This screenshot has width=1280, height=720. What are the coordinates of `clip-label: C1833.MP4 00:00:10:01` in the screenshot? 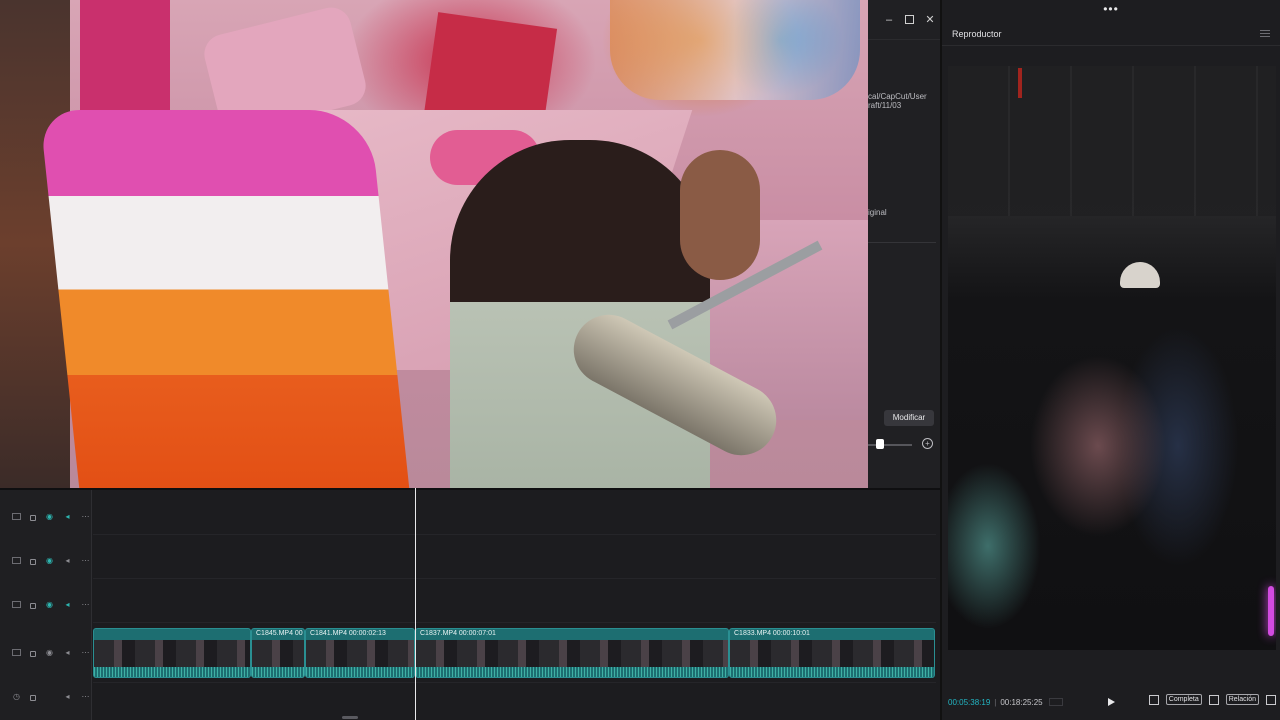 It's located at (772, 633).